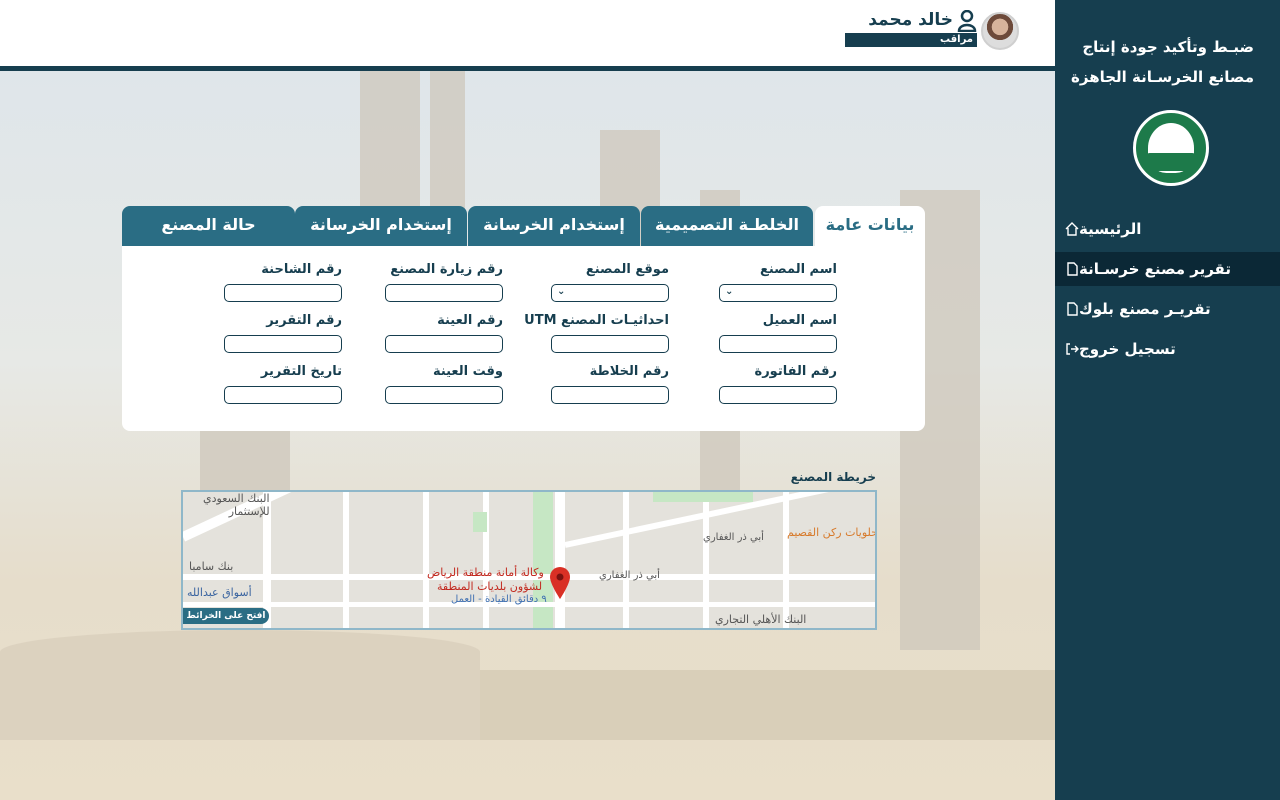  I want to click on label-factory-visit-no: رقم زيارة المصنع, so click(446, 269).